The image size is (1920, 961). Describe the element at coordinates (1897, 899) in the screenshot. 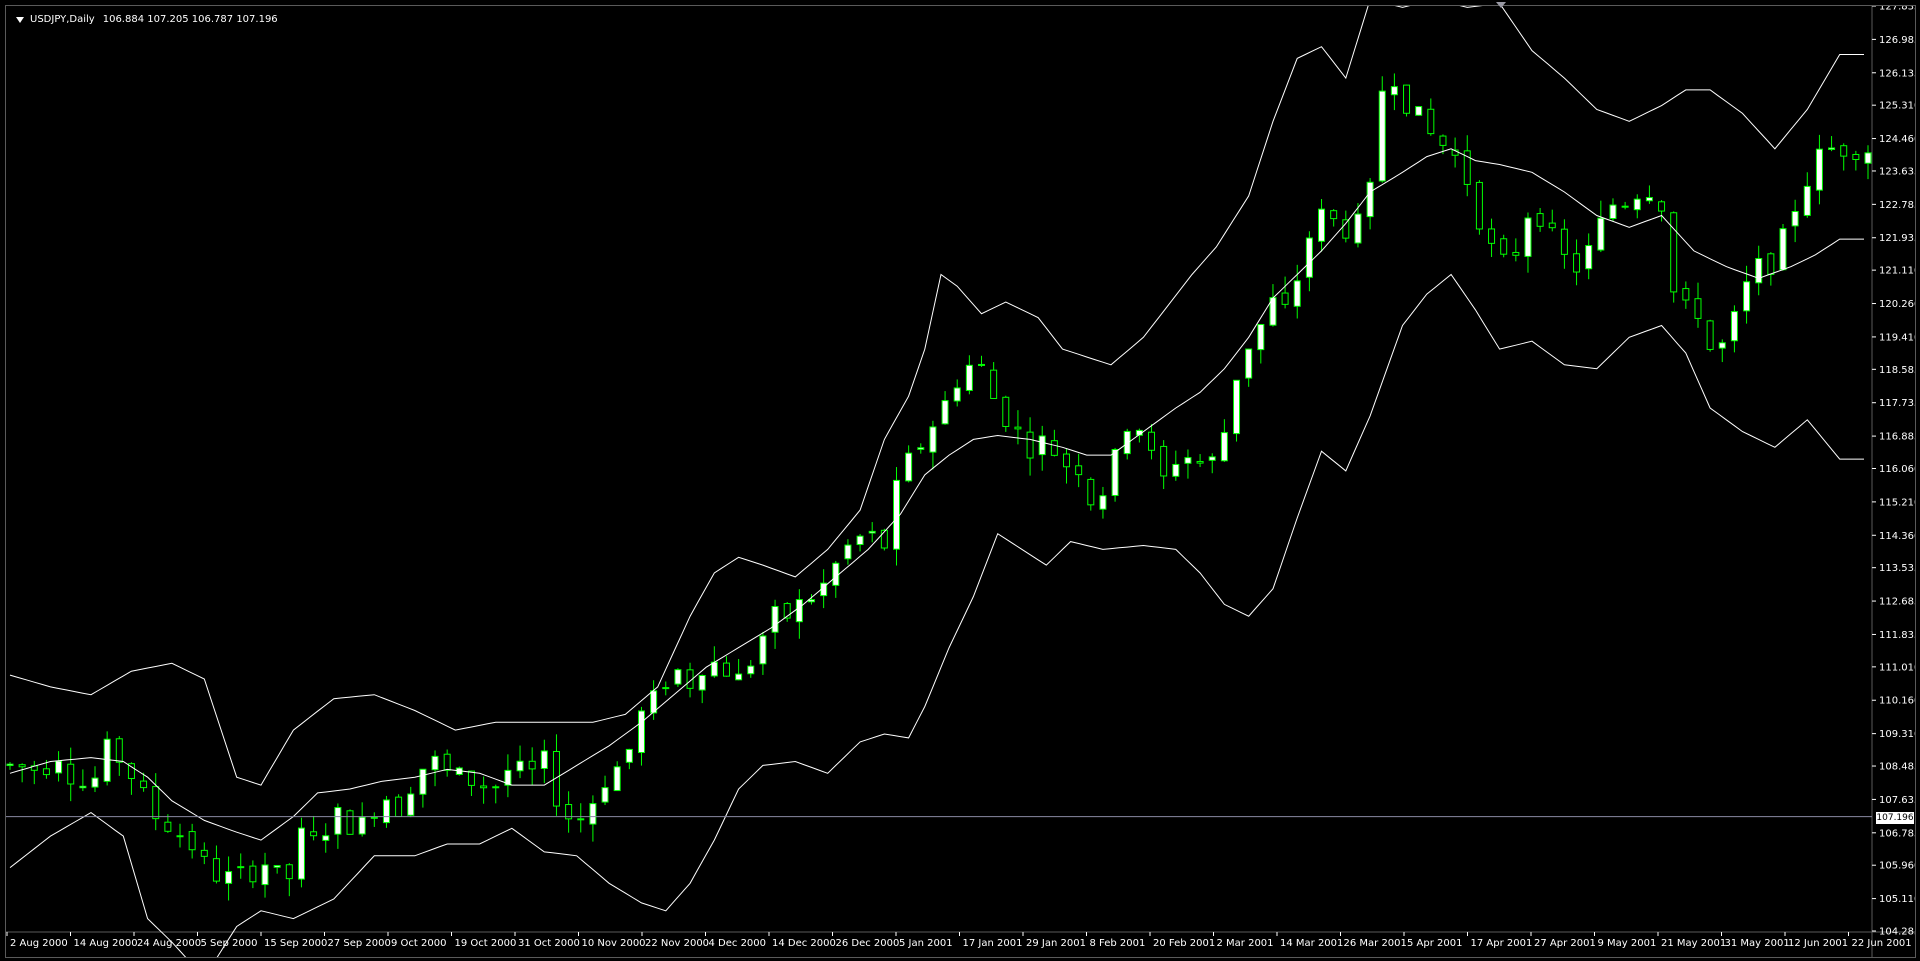

I see `price-tick-label: 105.110` at that location.